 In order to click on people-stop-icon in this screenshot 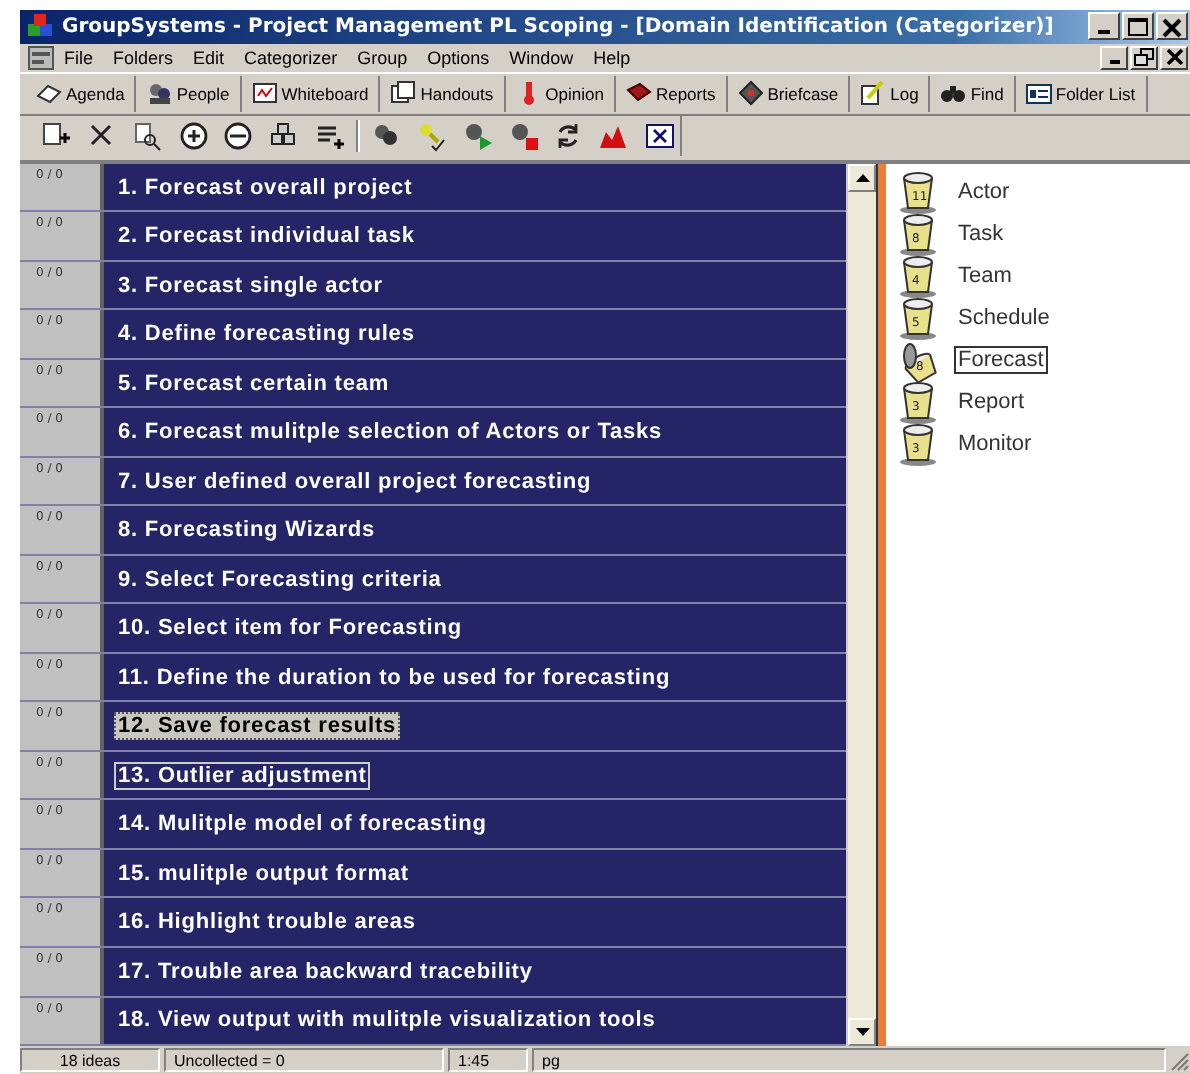, I will do `click(523, 135)`.